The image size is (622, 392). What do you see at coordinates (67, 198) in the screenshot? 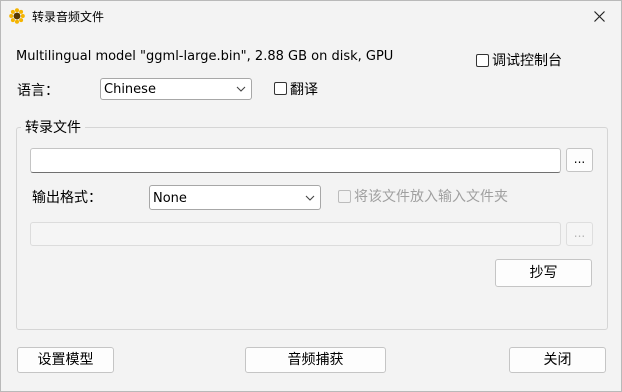
I see `output-format-label: 输出格式：` at bounding box center [67, 198].